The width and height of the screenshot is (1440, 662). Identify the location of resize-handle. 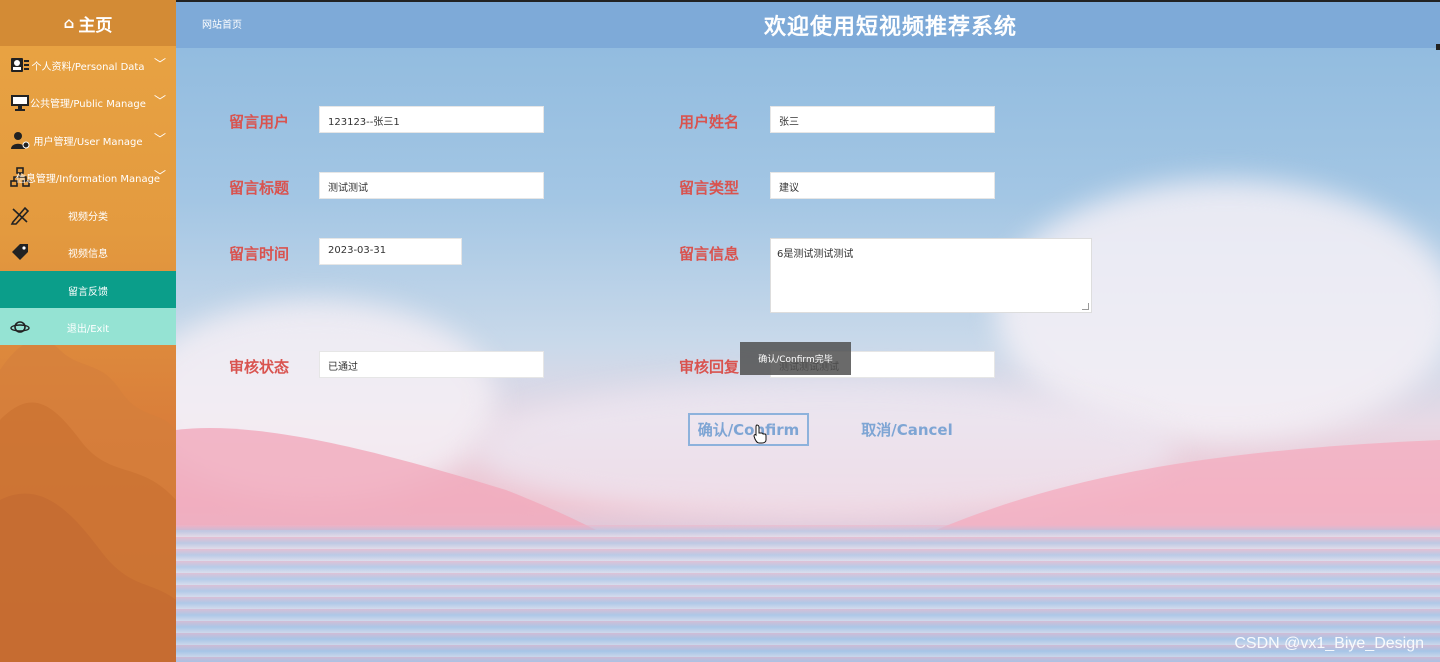
(1085, 306).